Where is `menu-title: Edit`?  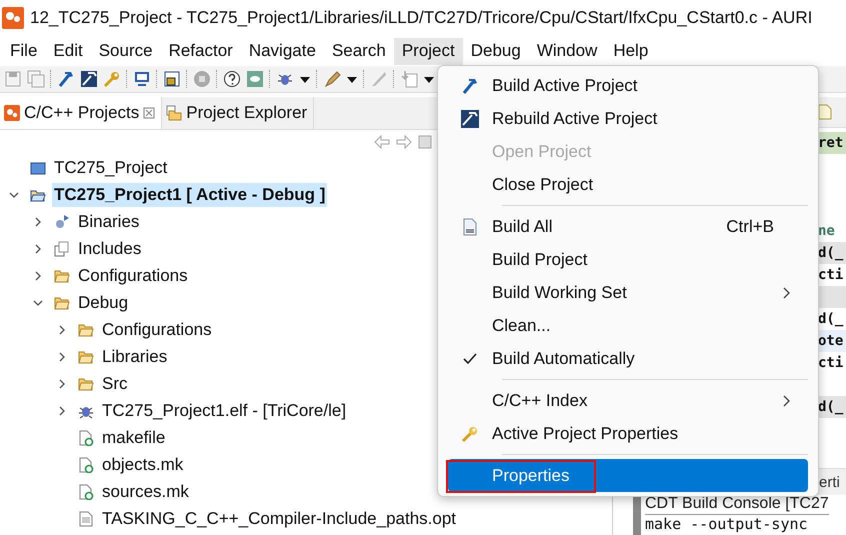
menu-title: Edit is located at coordinates (68, 51).